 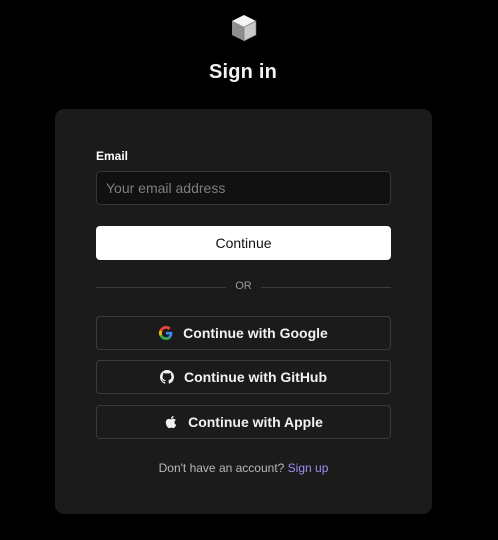 I want to click on or-divider: OR, so click(x=243, y=287).